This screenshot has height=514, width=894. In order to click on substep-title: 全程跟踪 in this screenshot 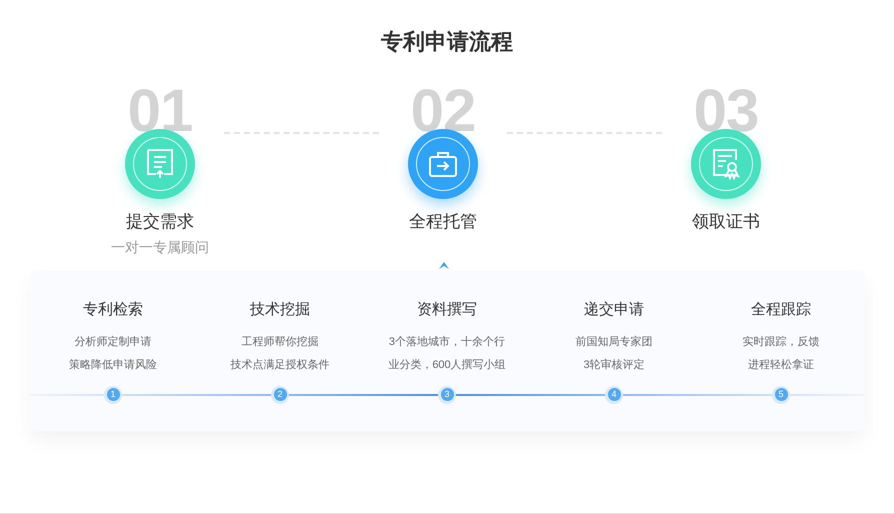, I will do `click(781, 310)`.